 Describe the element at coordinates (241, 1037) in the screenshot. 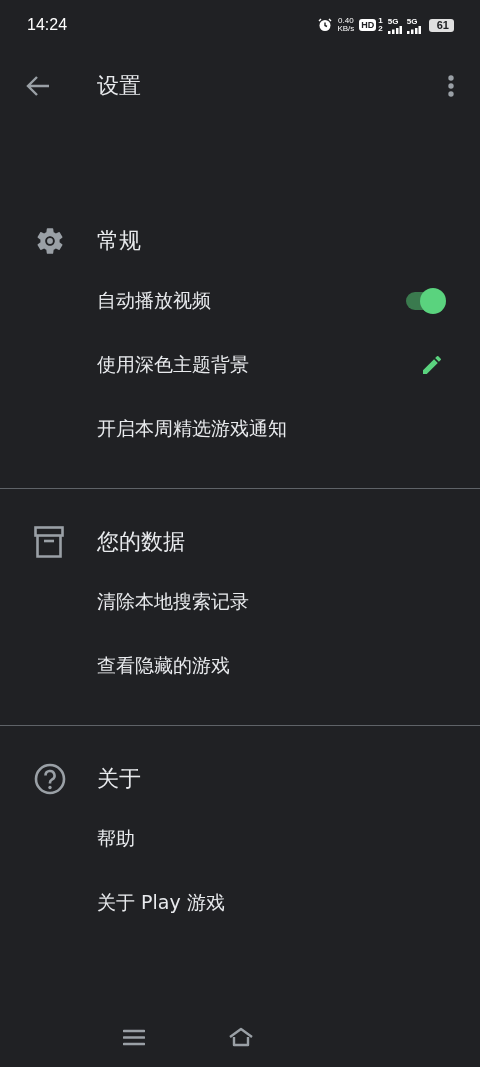

I see `home-icon` at that location.